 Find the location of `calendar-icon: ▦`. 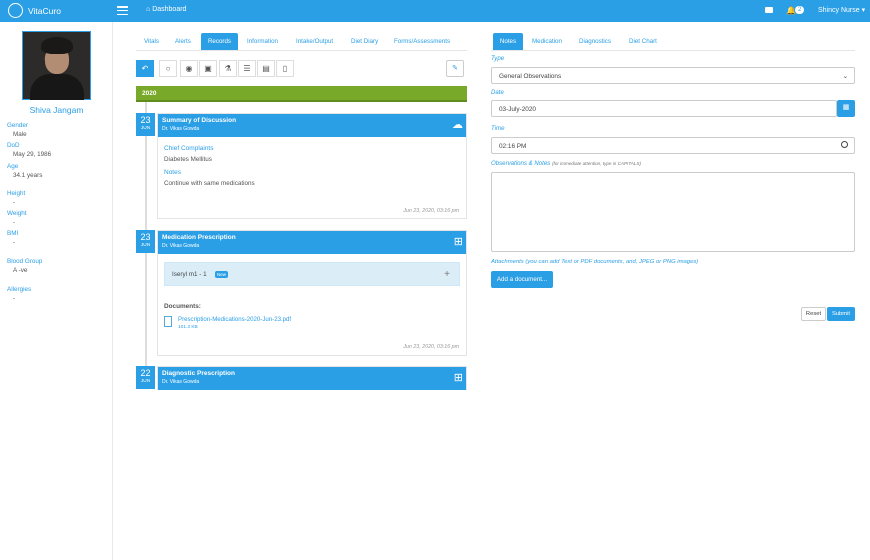

calendar-icon: ▦ is located at coordinates (846, 108).